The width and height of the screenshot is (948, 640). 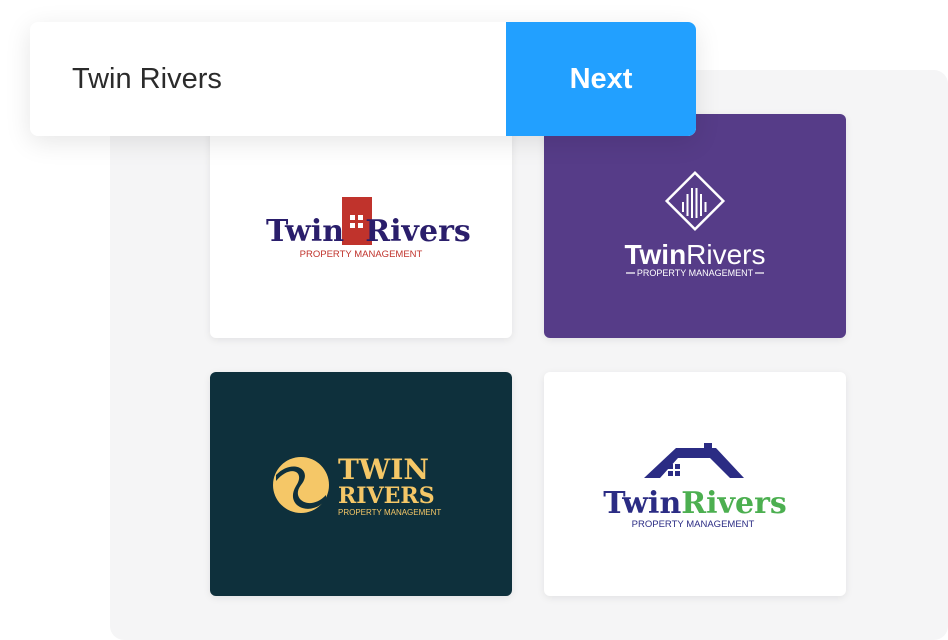 What do you see at coordinates (655, 254) in the screenshot?
I see `logo-2-word-1: Twin` at bounding box center [655, 254].